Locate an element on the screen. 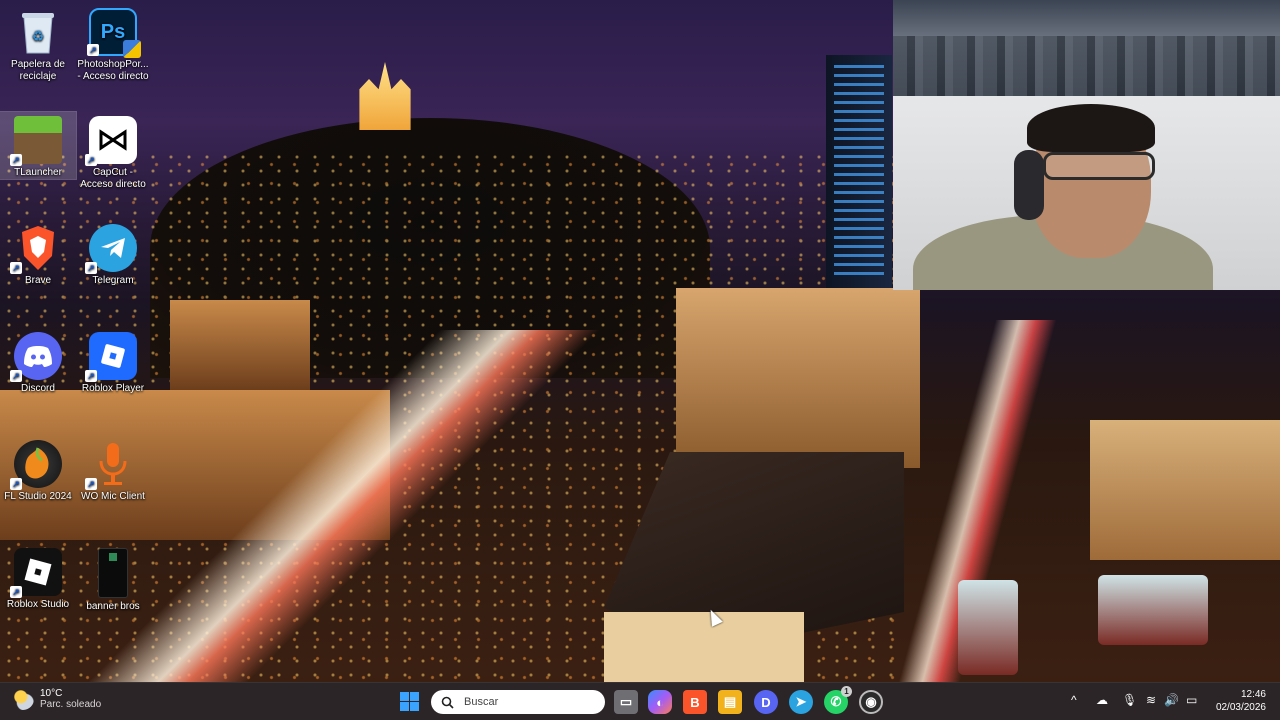 Image resolution: width=1280 pixels, height=720 pixels. roblox-studio-icon: ↗ is located at coordinates (36, 573).